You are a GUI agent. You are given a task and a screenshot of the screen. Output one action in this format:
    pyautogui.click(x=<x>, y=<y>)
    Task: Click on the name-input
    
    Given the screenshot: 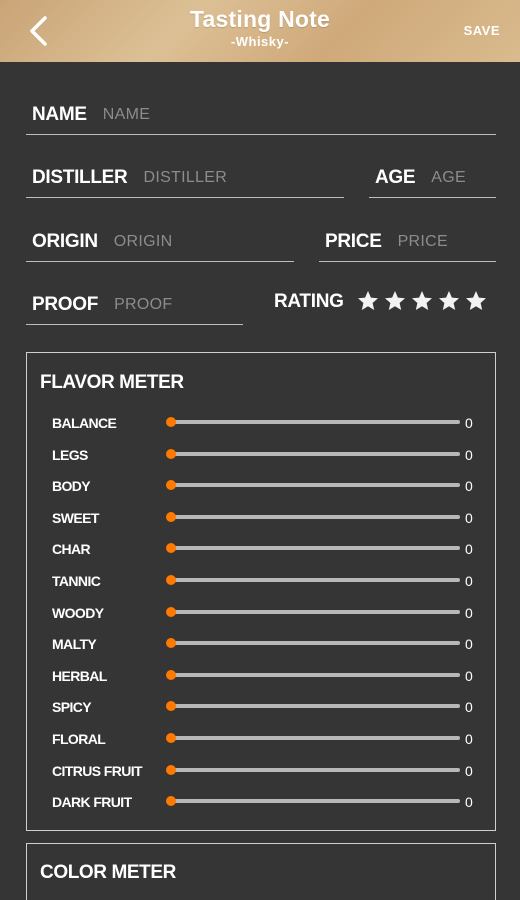 What is the action you would take?
    pyautogui.click(x=299, y=114)
    